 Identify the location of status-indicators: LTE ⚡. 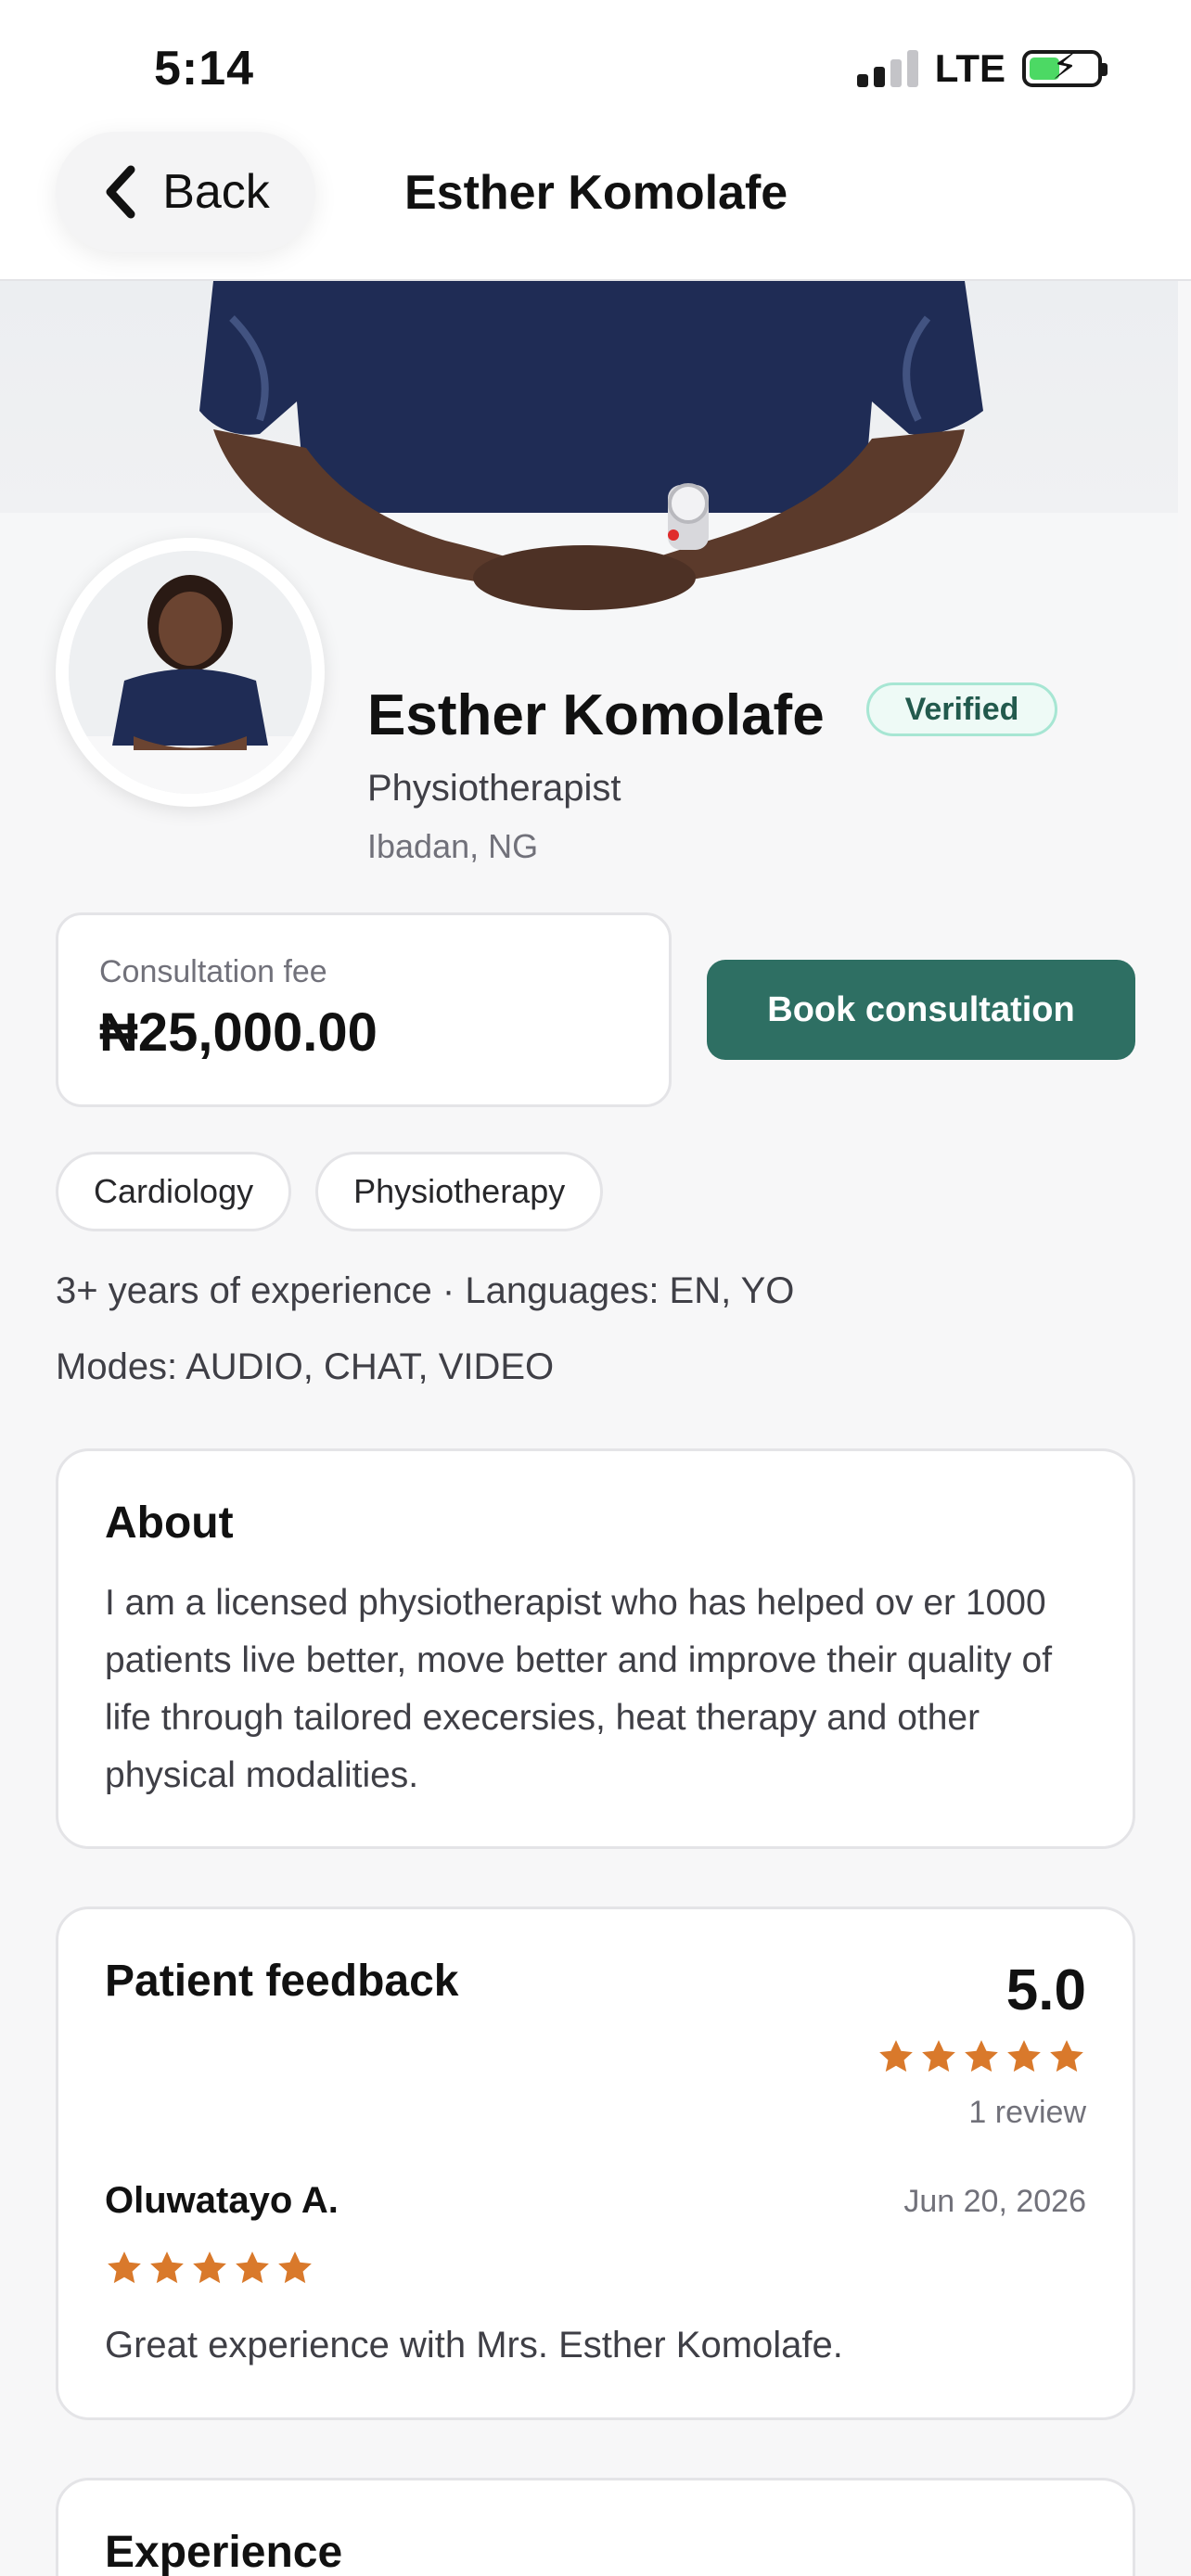
(982, 68).